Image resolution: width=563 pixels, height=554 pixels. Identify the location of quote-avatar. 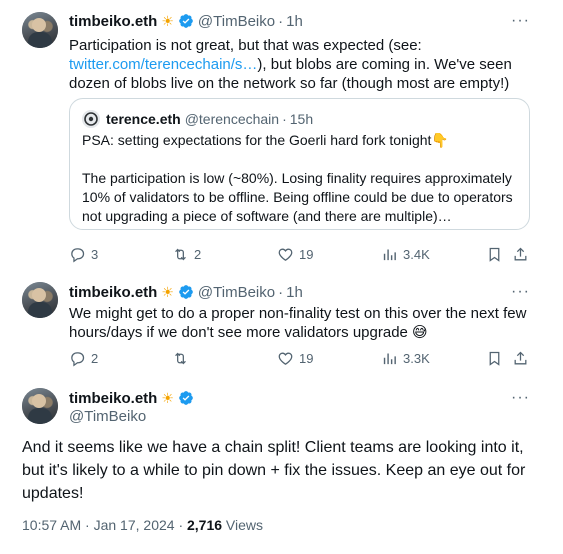
(91, 119).